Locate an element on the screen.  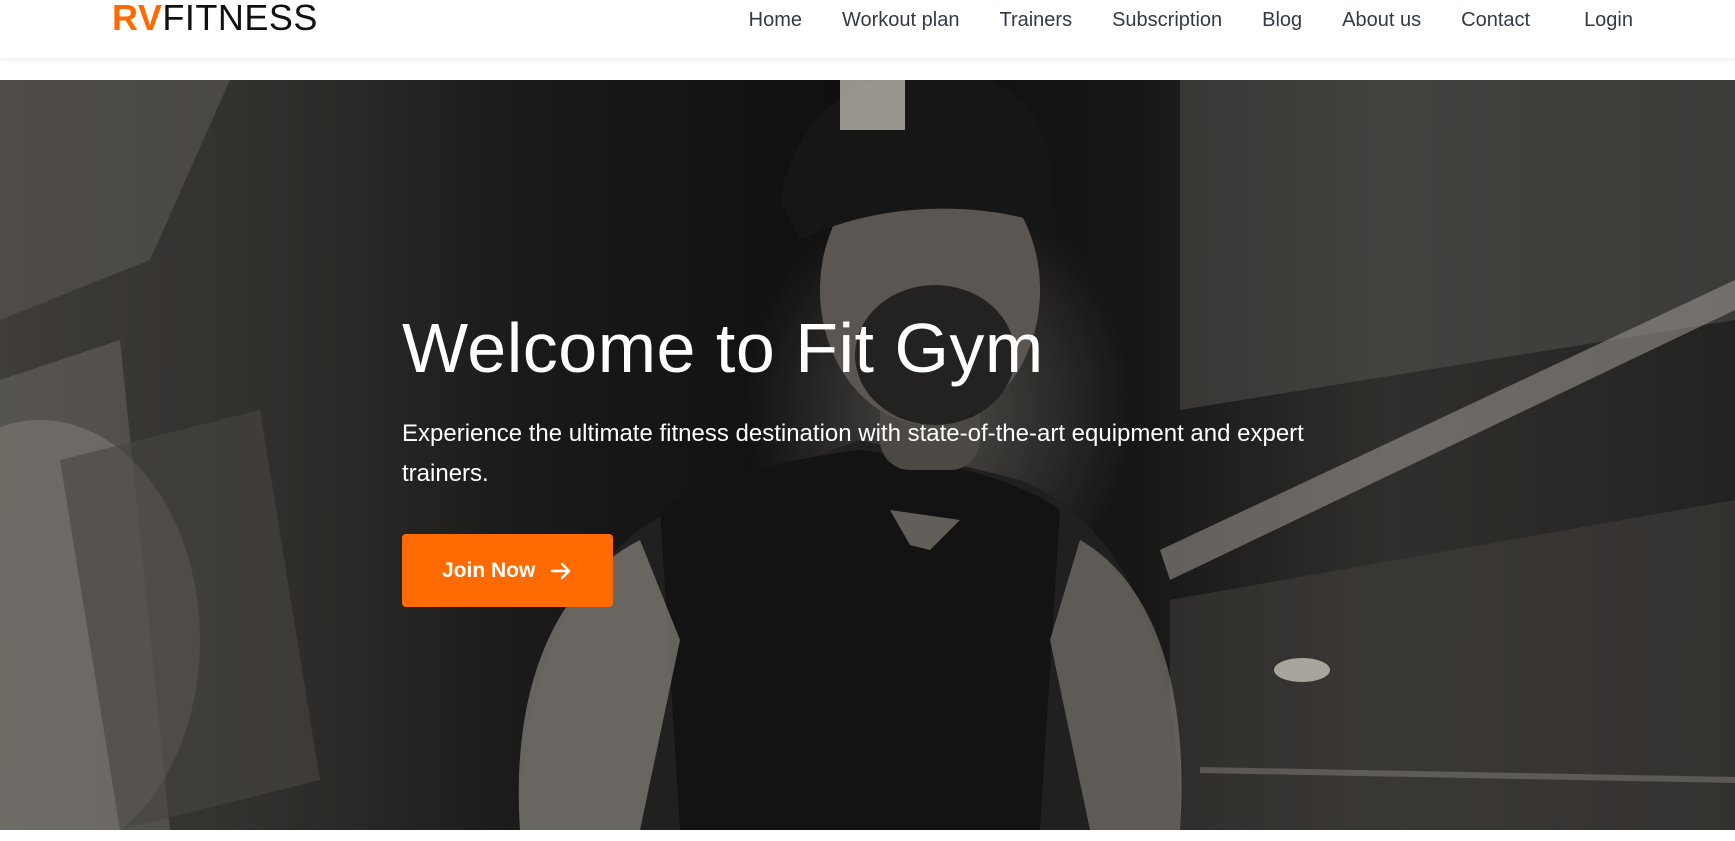
join-now-label: Join Now is located at coordinates (489, 570).